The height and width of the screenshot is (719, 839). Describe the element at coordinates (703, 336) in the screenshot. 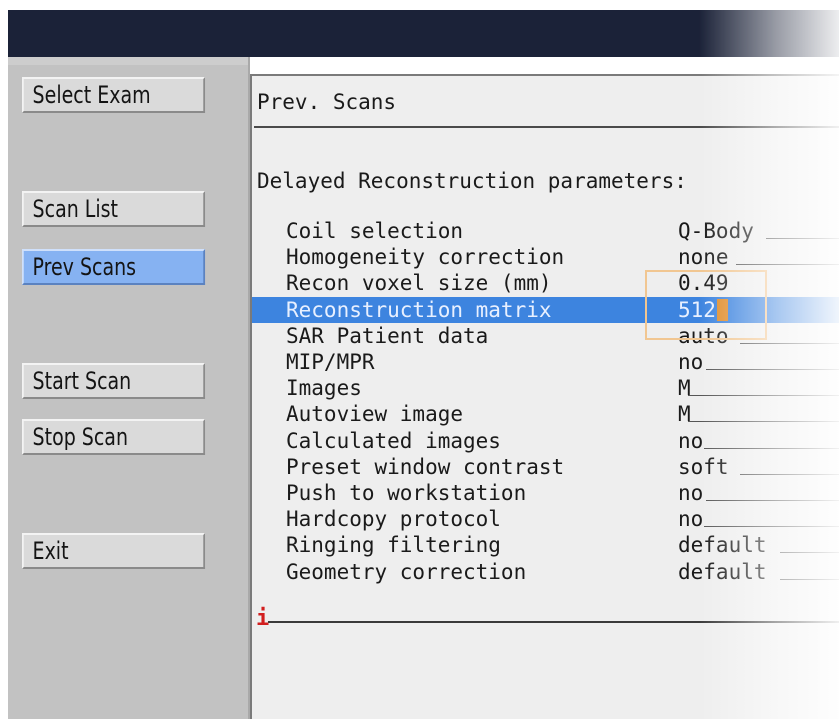

I see `parameter-value: auto` at that location.